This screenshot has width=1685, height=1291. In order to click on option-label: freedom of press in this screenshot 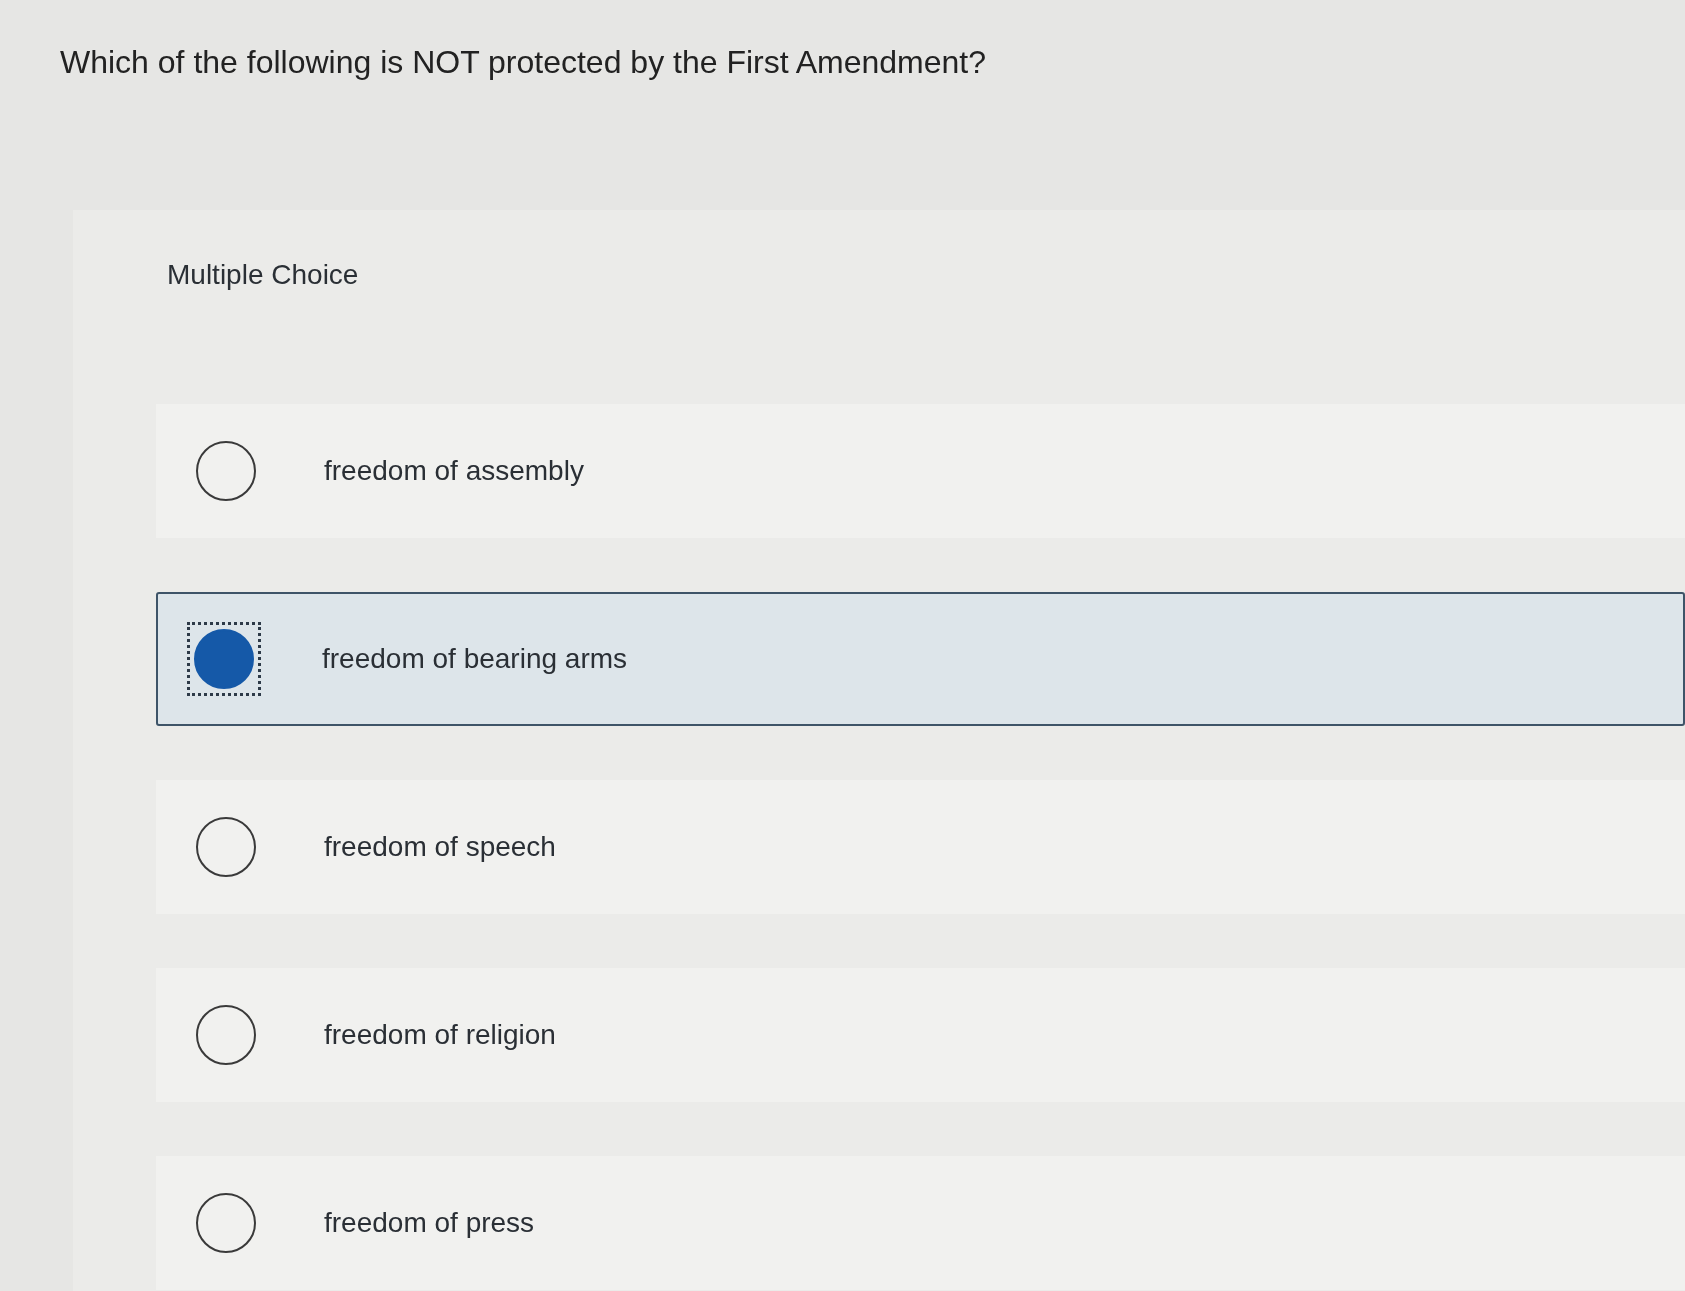, I will do `click(429, 1223)`.